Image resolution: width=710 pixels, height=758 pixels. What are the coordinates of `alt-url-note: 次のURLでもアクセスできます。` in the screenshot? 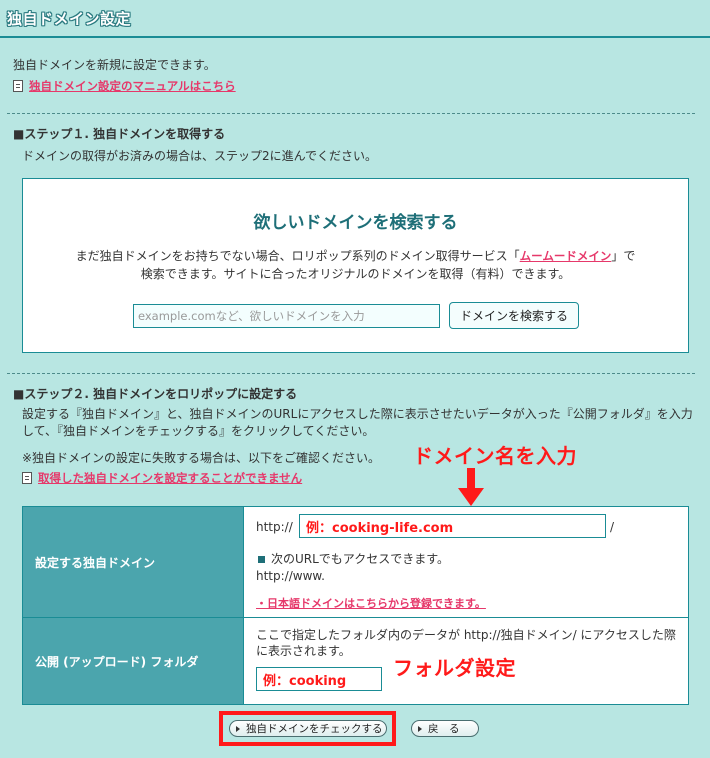 It's located at (352, 558).